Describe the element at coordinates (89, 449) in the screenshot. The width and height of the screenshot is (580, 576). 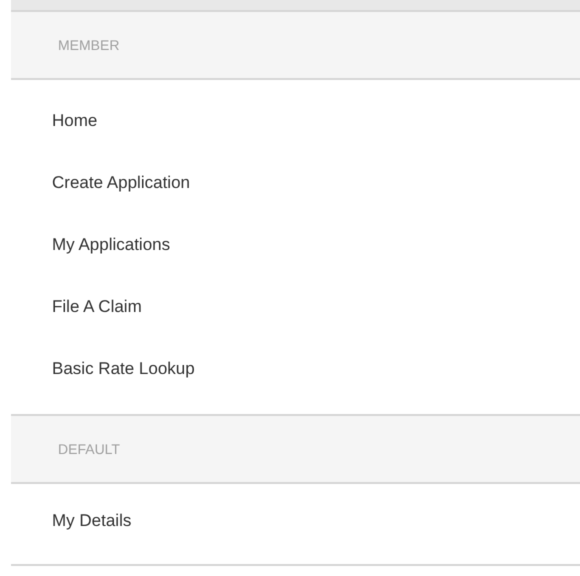
I see `section-title: DEFAULT` at that location.